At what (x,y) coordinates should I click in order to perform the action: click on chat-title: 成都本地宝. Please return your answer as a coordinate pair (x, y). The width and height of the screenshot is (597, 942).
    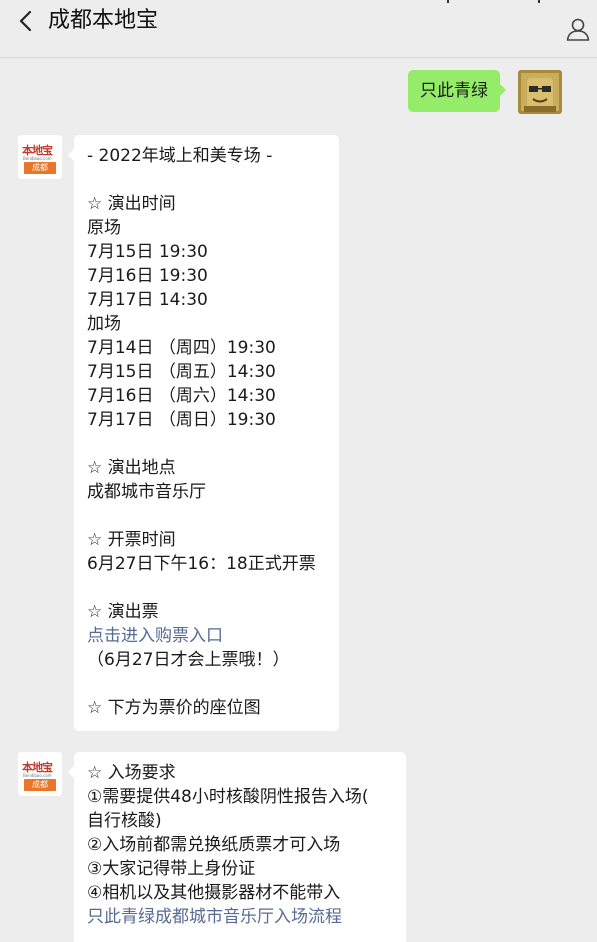
    Looking at the image, I should click on (103, 20).